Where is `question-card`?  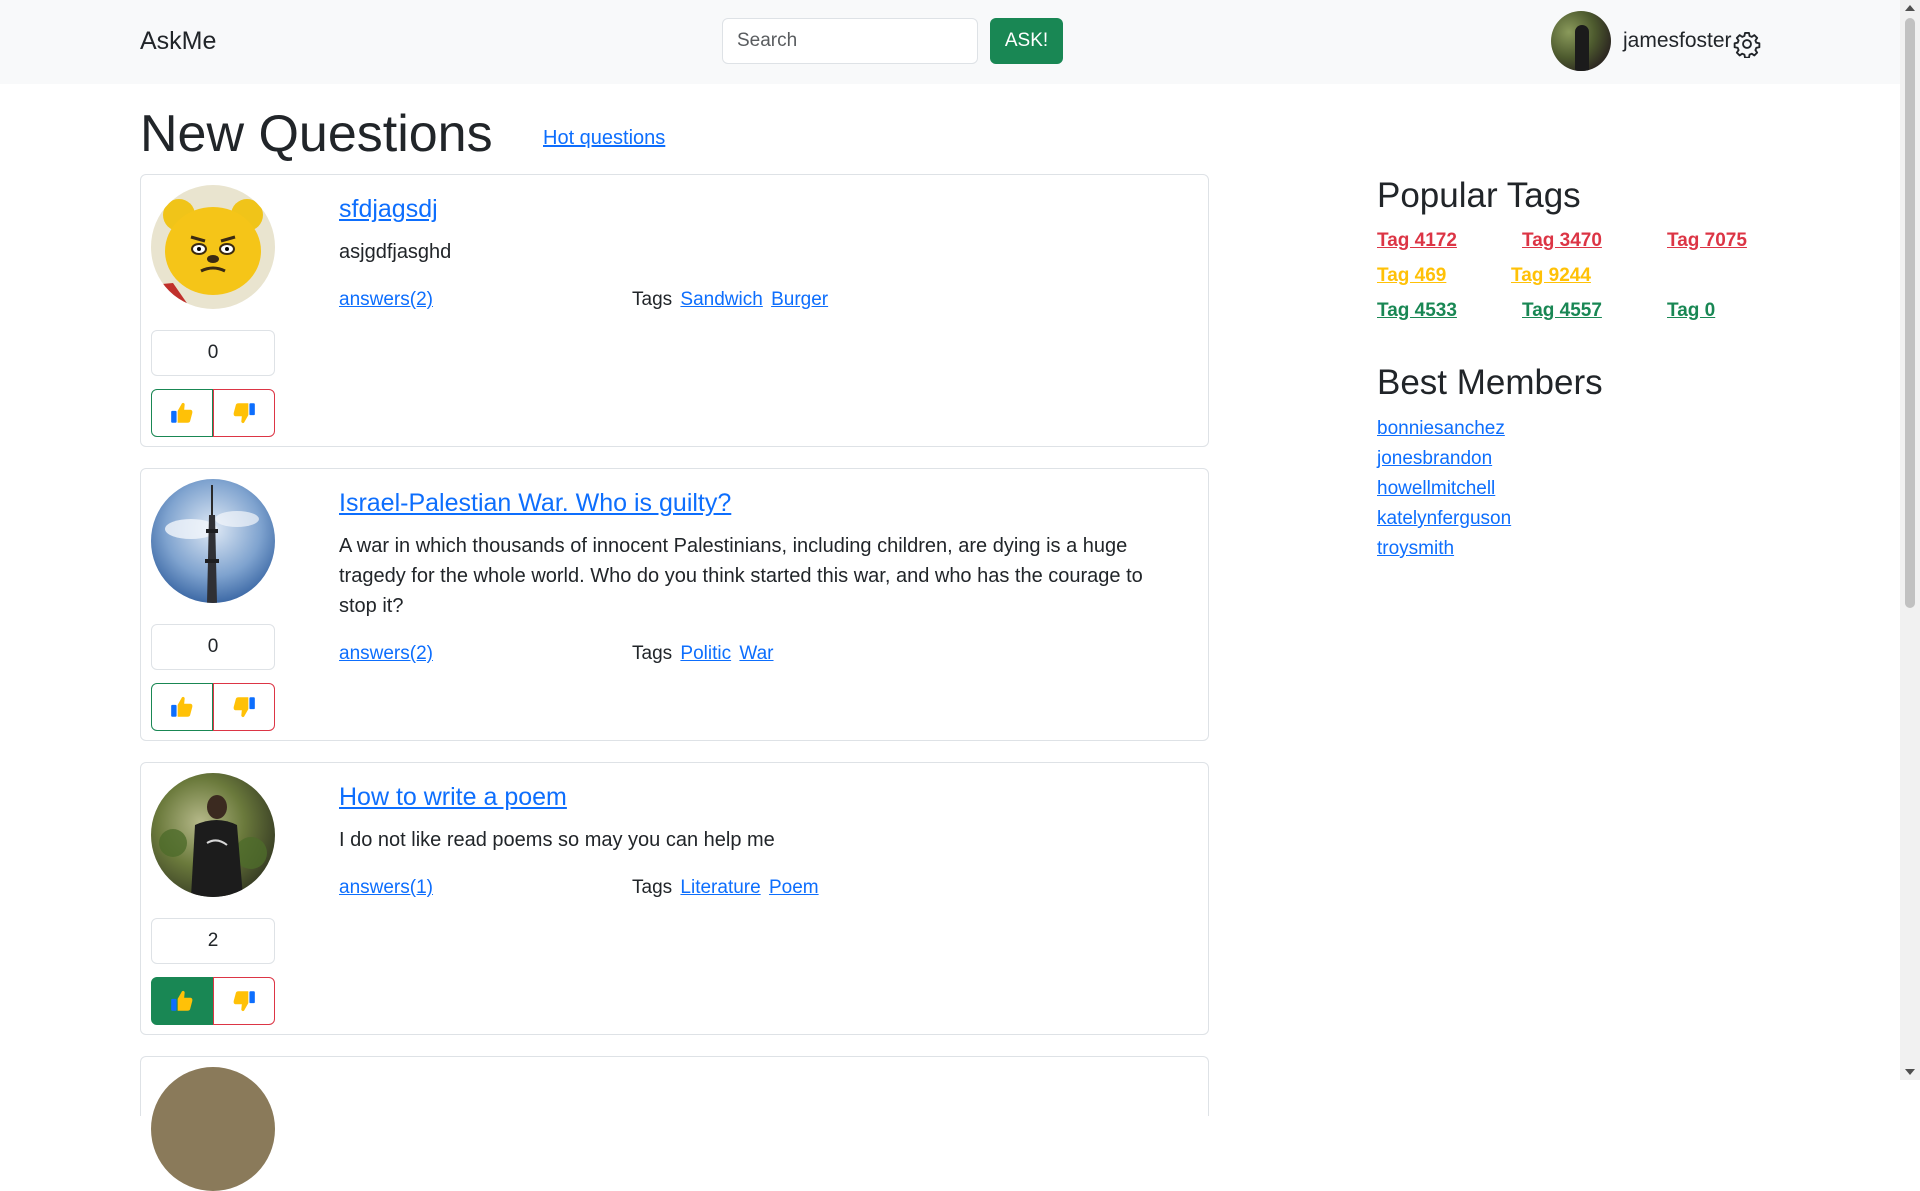
question-card is located at coordinates (674, 1123).